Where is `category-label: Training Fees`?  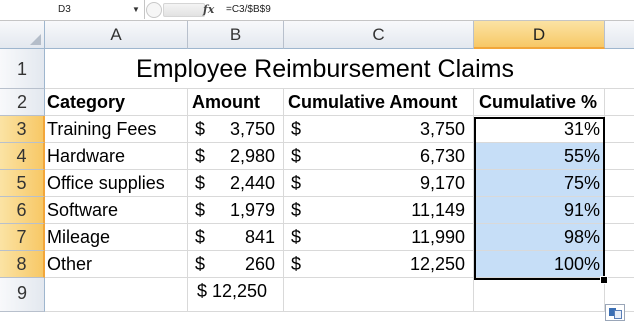 category-label: Training Fees is located at coordinates (102, 129).